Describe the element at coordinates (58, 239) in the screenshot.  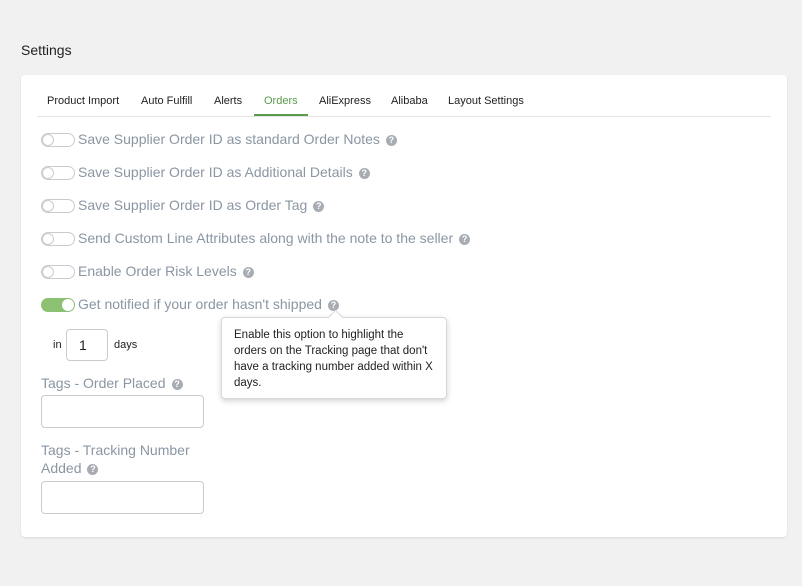
I see `custom-line-attributes-toggle` at that location.